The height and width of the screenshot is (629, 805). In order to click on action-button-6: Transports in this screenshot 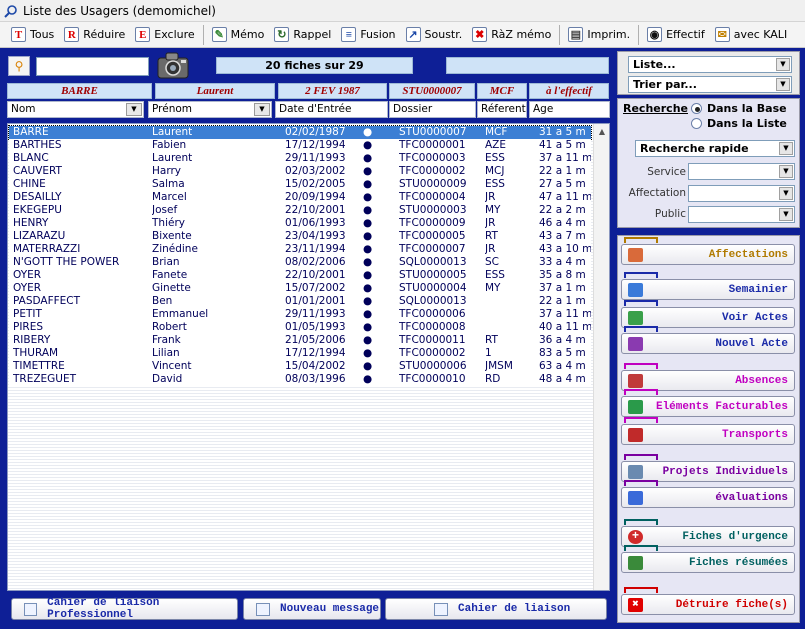, I will do `click(708, 434)`.